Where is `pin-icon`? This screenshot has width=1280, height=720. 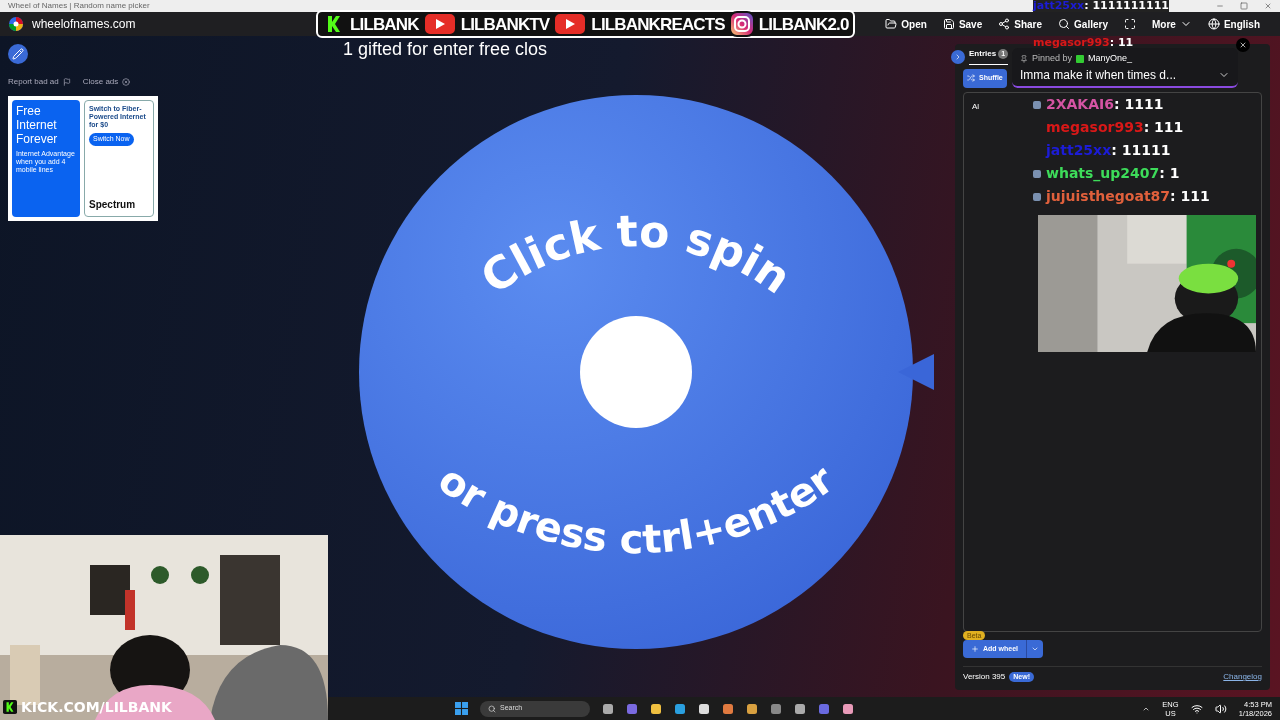 pin-icon is located at coordinates (1024, 58).